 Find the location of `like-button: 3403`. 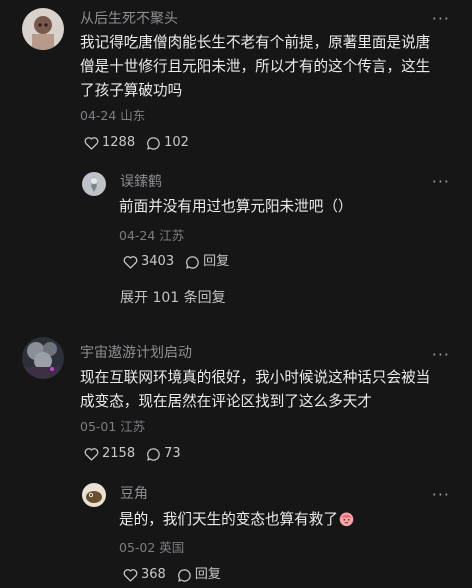

like-button: 3403 is located at coordinates (148, 262).